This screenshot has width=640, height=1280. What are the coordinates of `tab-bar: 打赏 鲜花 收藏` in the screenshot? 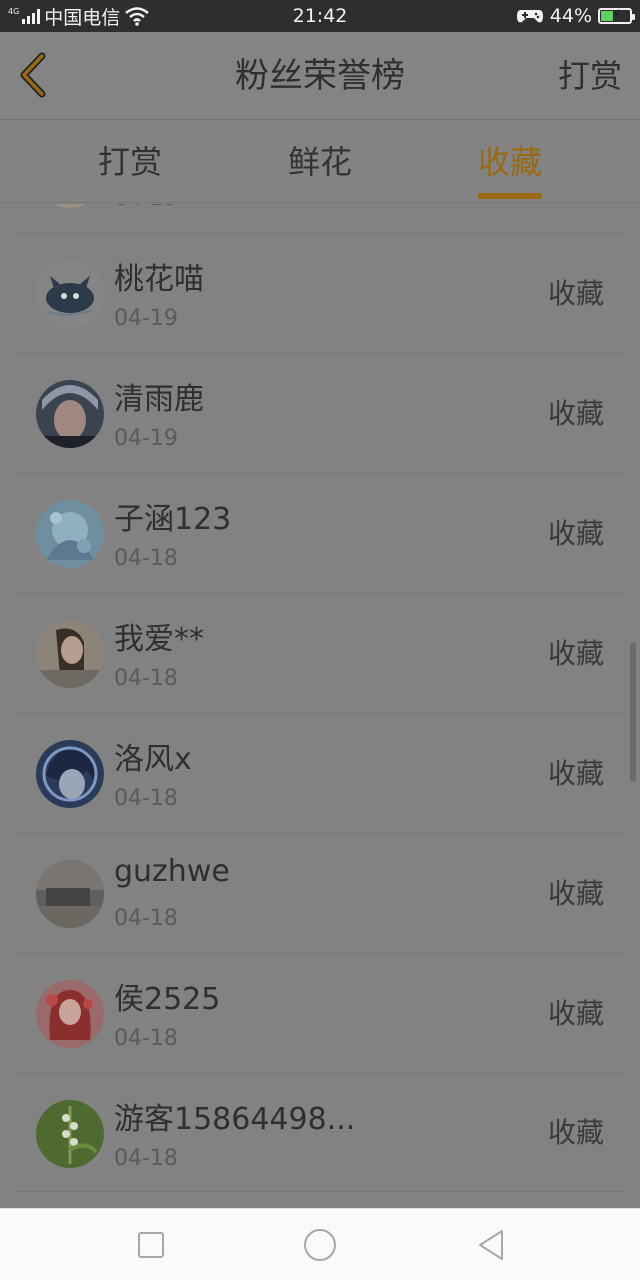 It's located at (320, 162).